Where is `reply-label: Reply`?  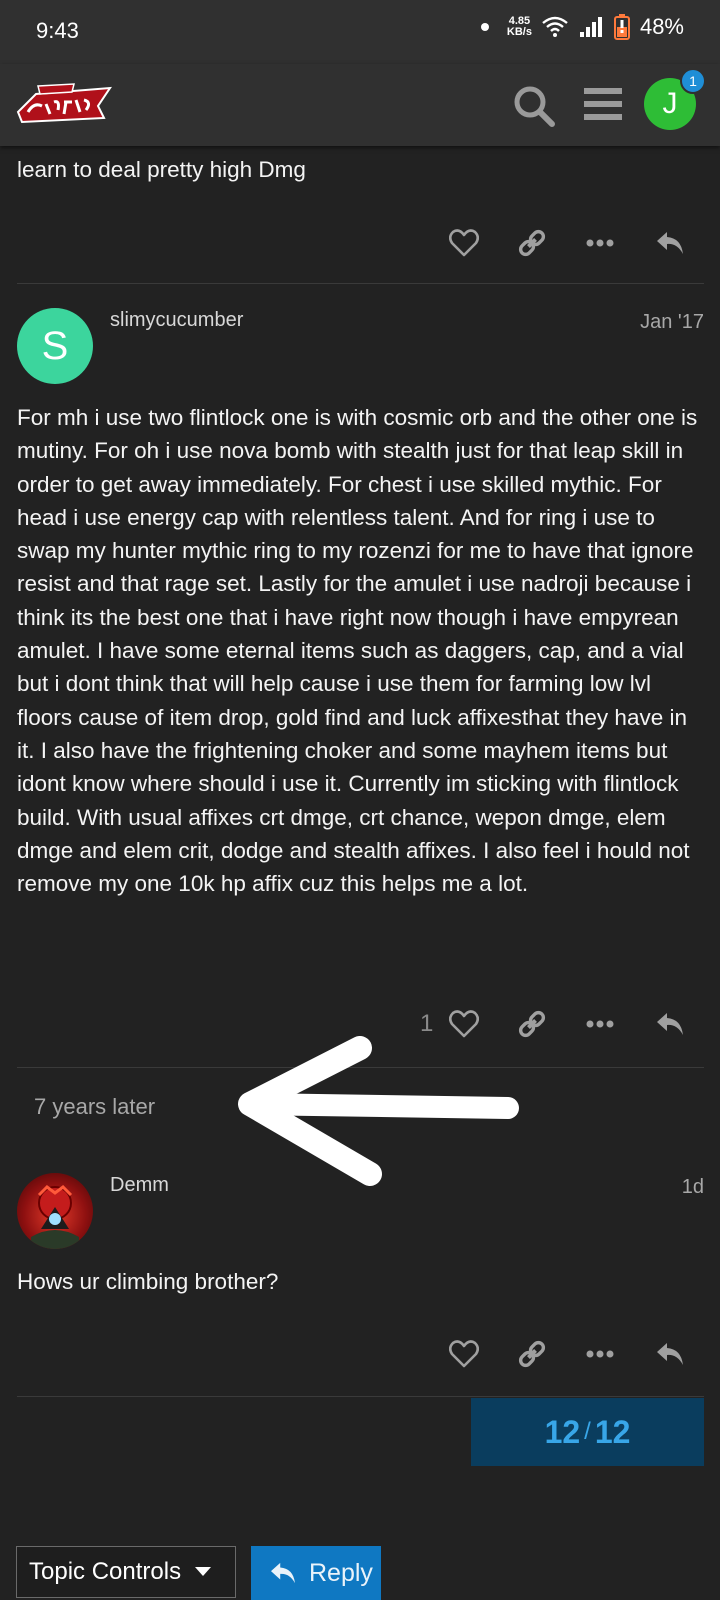 reply-label: Reply is located at coordinates (341, 1572).